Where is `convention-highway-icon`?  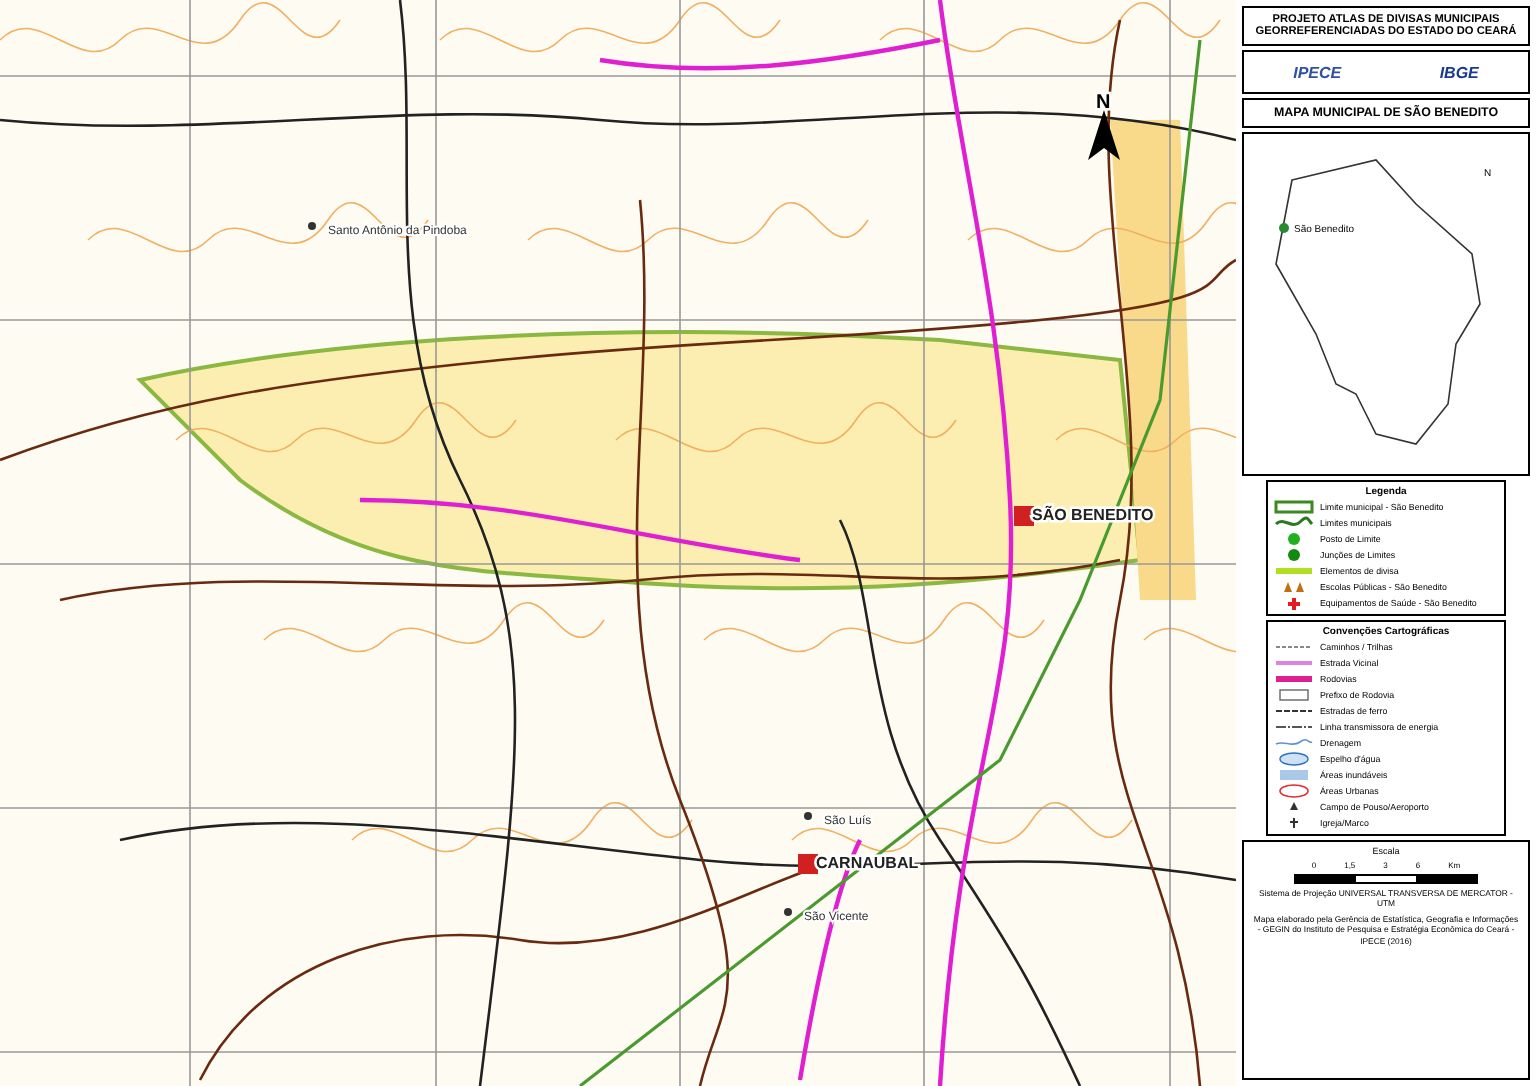
convention-highway-icon is located at coordinates (1294, 679).